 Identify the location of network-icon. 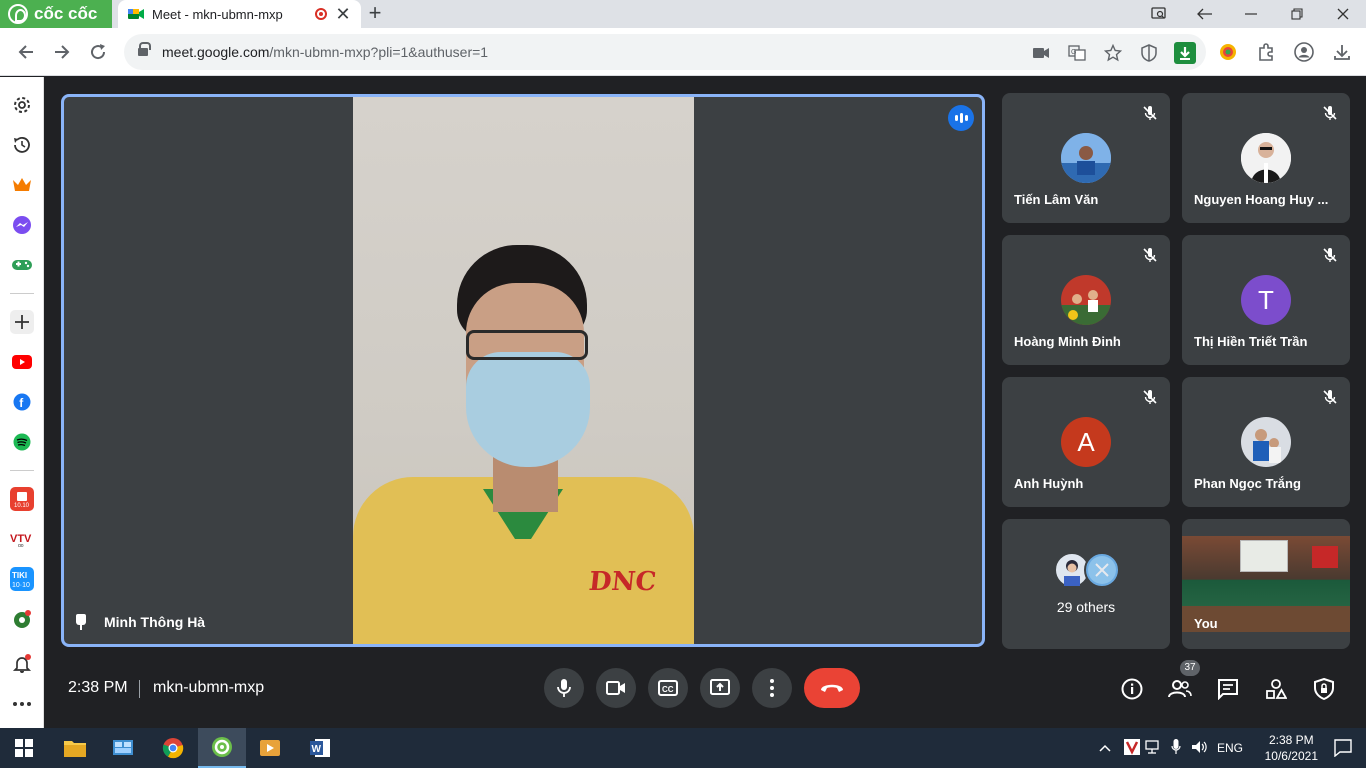
(1154, 748).